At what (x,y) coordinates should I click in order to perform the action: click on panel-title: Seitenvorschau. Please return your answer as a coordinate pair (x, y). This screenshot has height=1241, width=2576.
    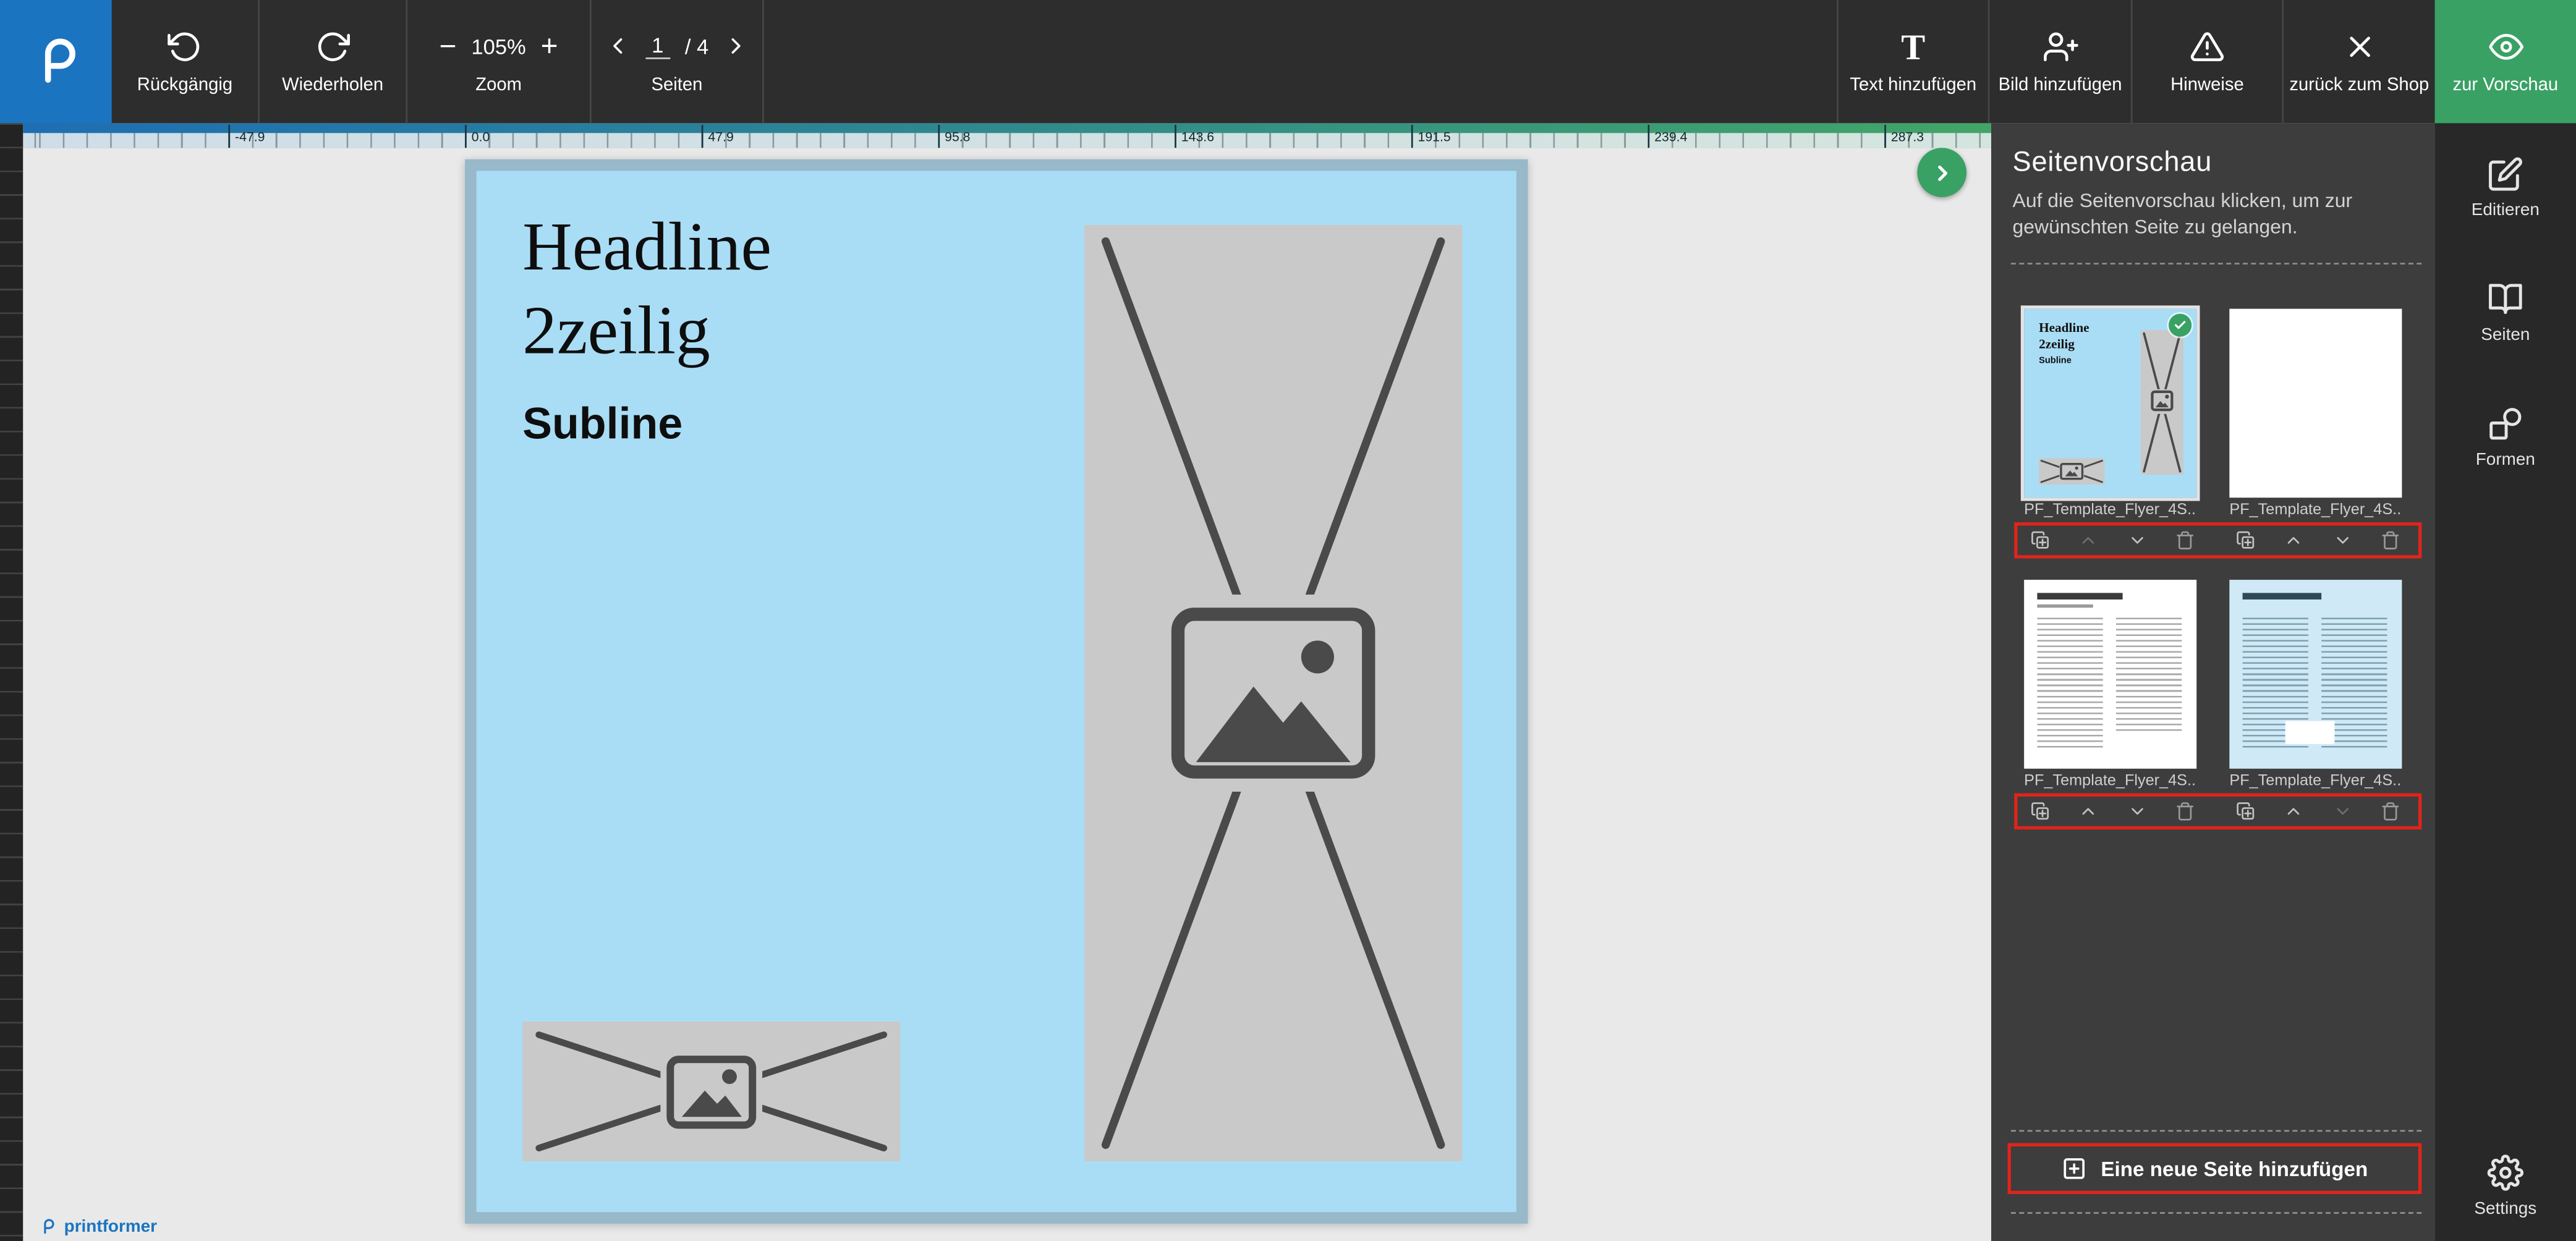
    Looking at the image, I should click on (2112, 162).